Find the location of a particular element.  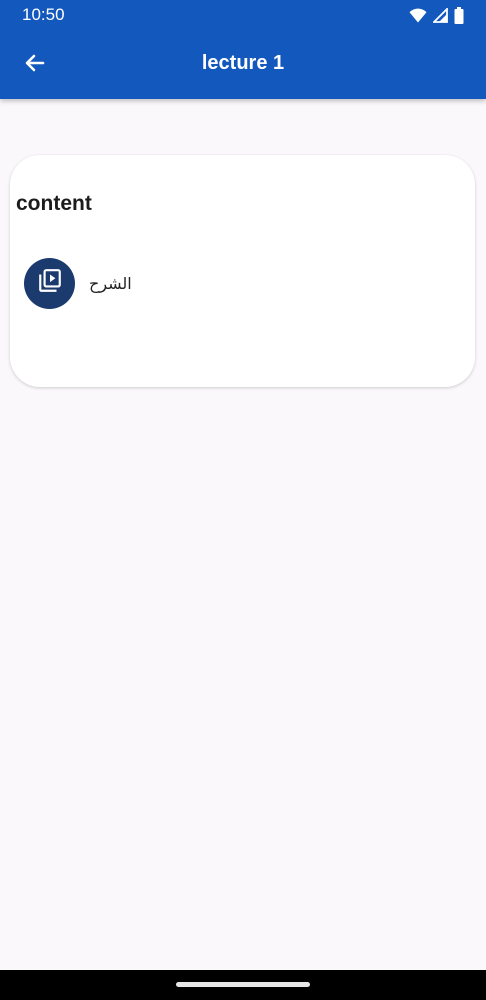

wifi-icon is located at coordinates (418, 15).